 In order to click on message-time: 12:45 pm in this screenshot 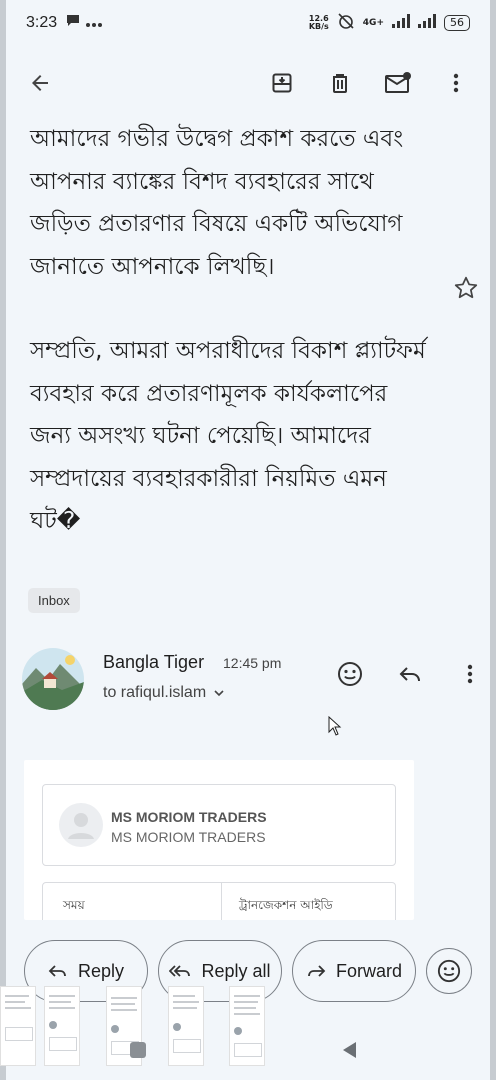, I will do `click(252, 663)`.